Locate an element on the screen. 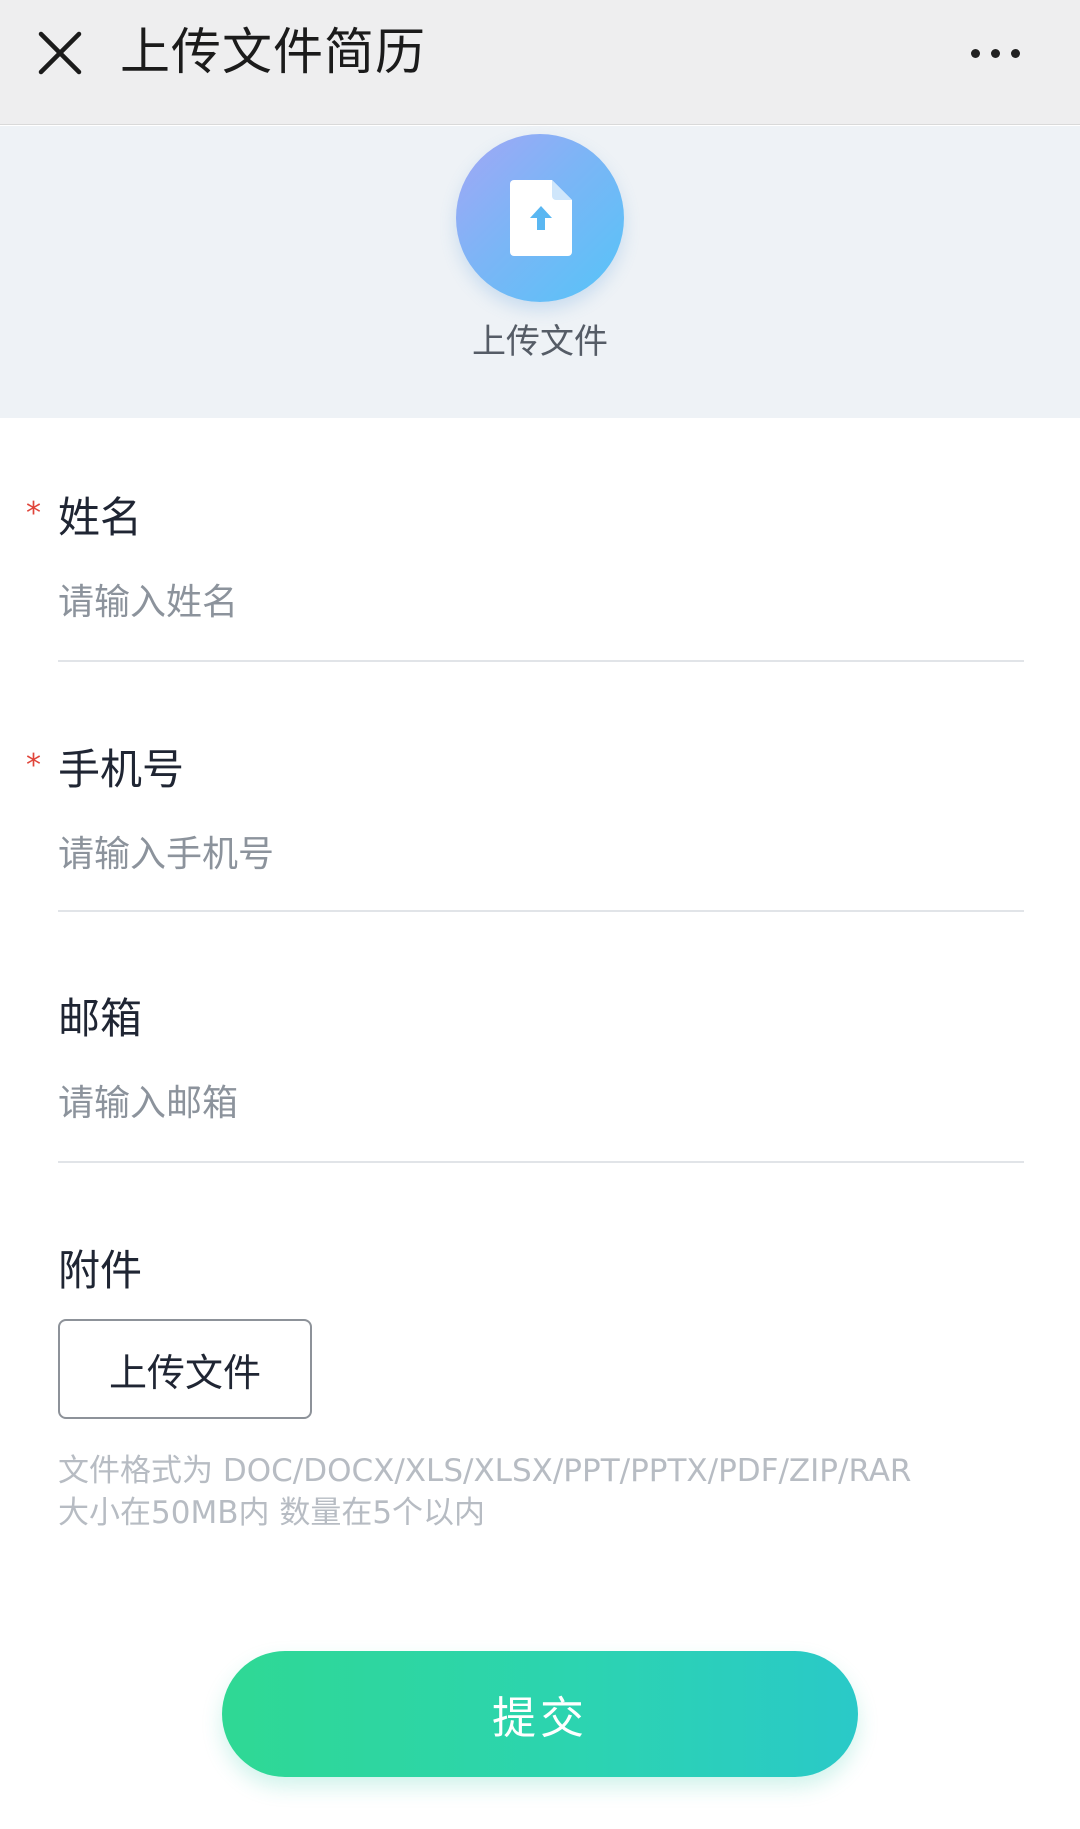  name-input is located at coordinates (541, 602).